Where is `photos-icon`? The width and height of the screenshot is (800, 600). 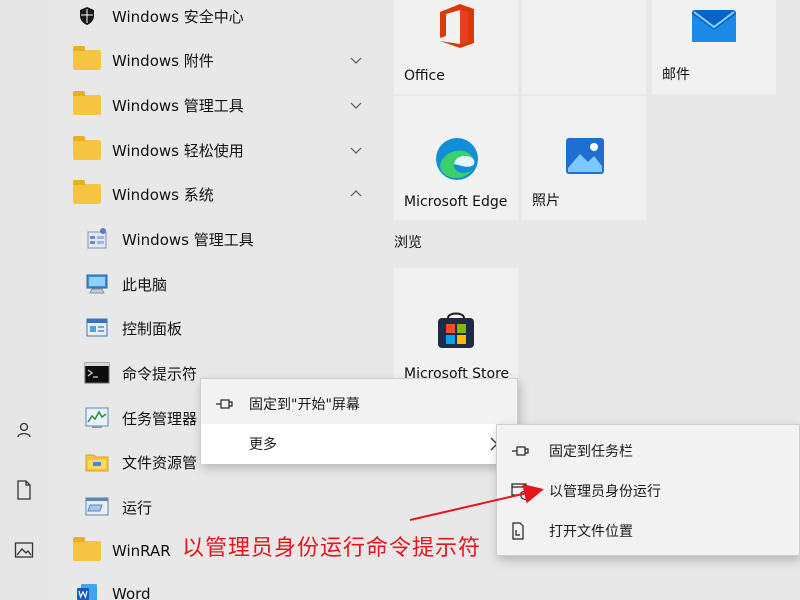
photos-icon is located at coordinates (585, 156).